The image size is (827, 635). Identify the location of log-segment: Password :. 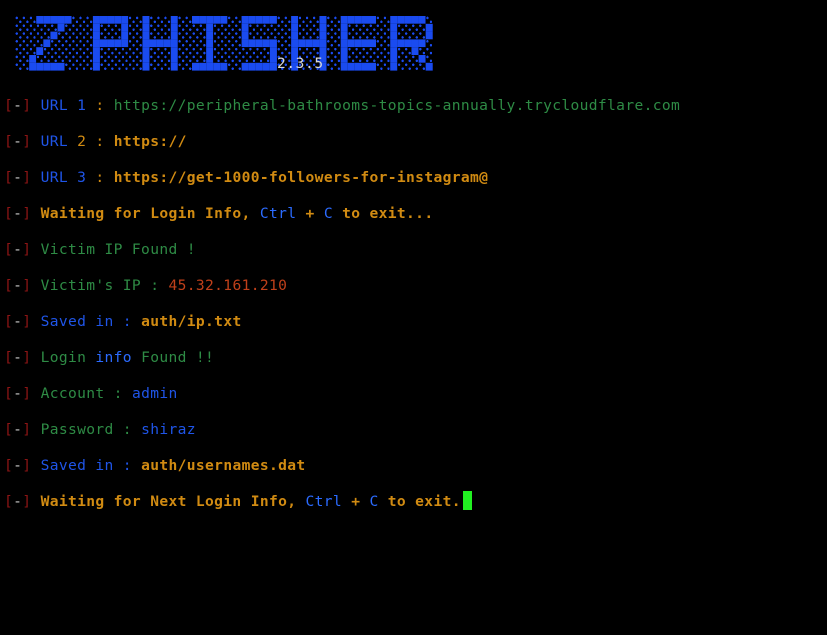
(91, 429).